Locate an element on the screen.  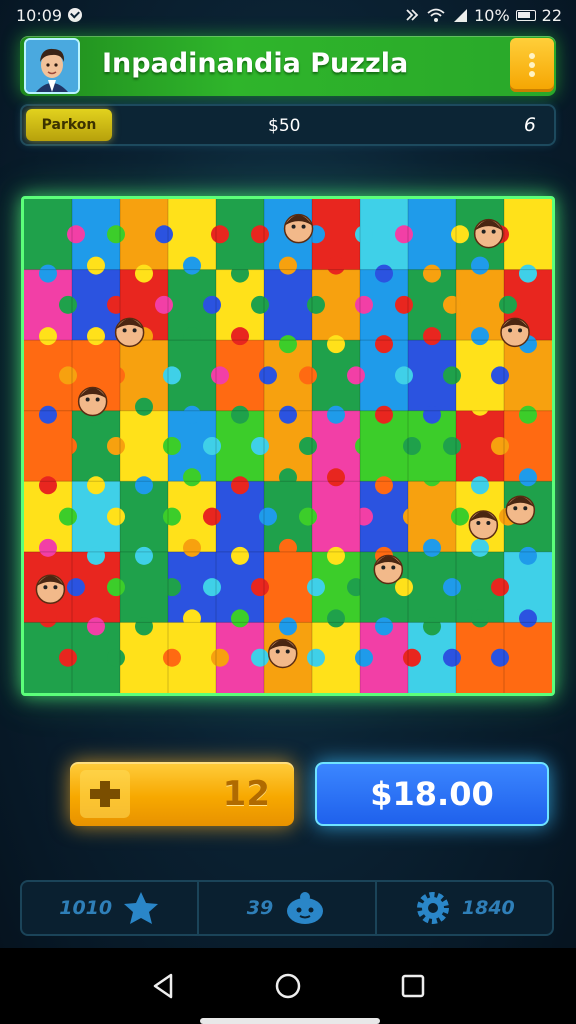
status-right: 10% 22 is located at coordinates (483, 15).